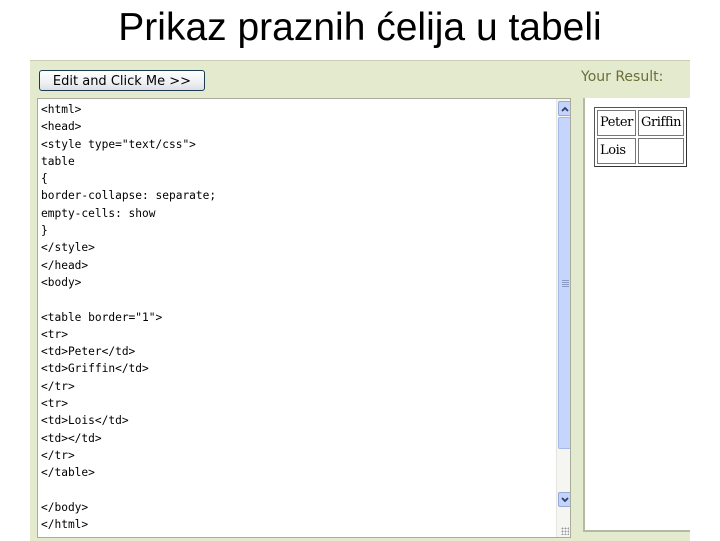  What do you see at coordinates (616, 151) in the screenshot?
I see `table-cell: Lois` at bounding box center [616, 151].